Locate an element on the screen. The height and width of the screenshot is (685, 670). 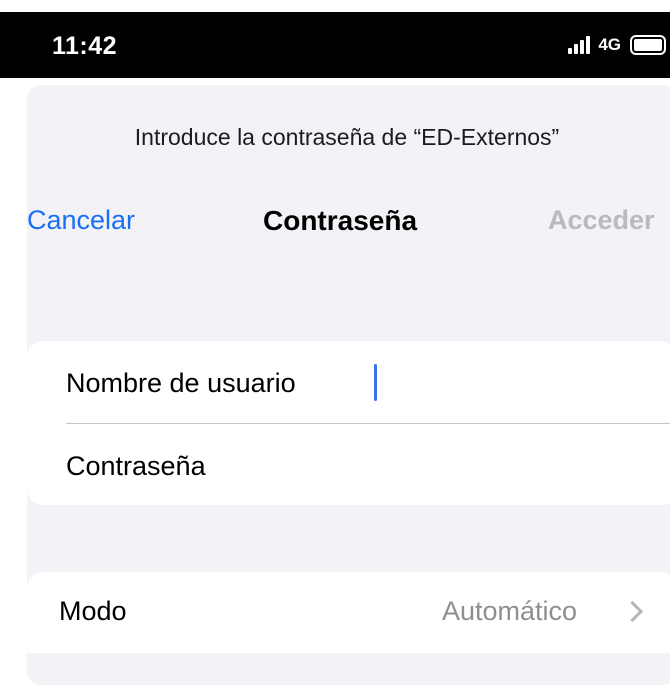
nav-title: Contraseña is located at coordinates (340, 220).